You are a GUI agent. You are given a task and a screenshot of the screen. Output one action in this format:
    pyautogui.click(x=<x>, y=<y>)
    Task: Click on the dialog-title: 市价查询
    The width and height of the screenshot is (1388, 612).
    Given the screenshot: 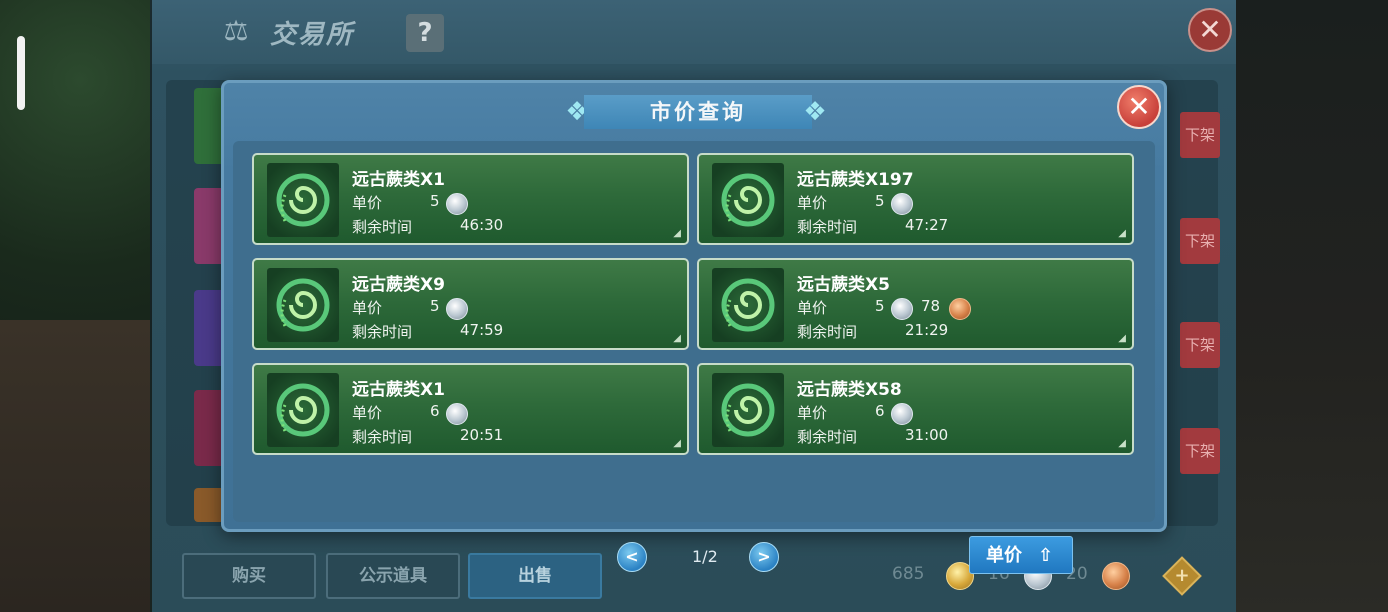 What is the action you would take?
    pyautogui.click(x=698, y=112)
    